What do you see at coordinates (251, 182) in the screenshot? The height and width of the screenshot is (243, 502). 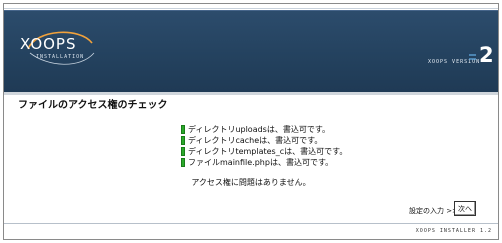 I see `summary-message: アクセス権に問題はありません。` at bounding box center [251, 182].